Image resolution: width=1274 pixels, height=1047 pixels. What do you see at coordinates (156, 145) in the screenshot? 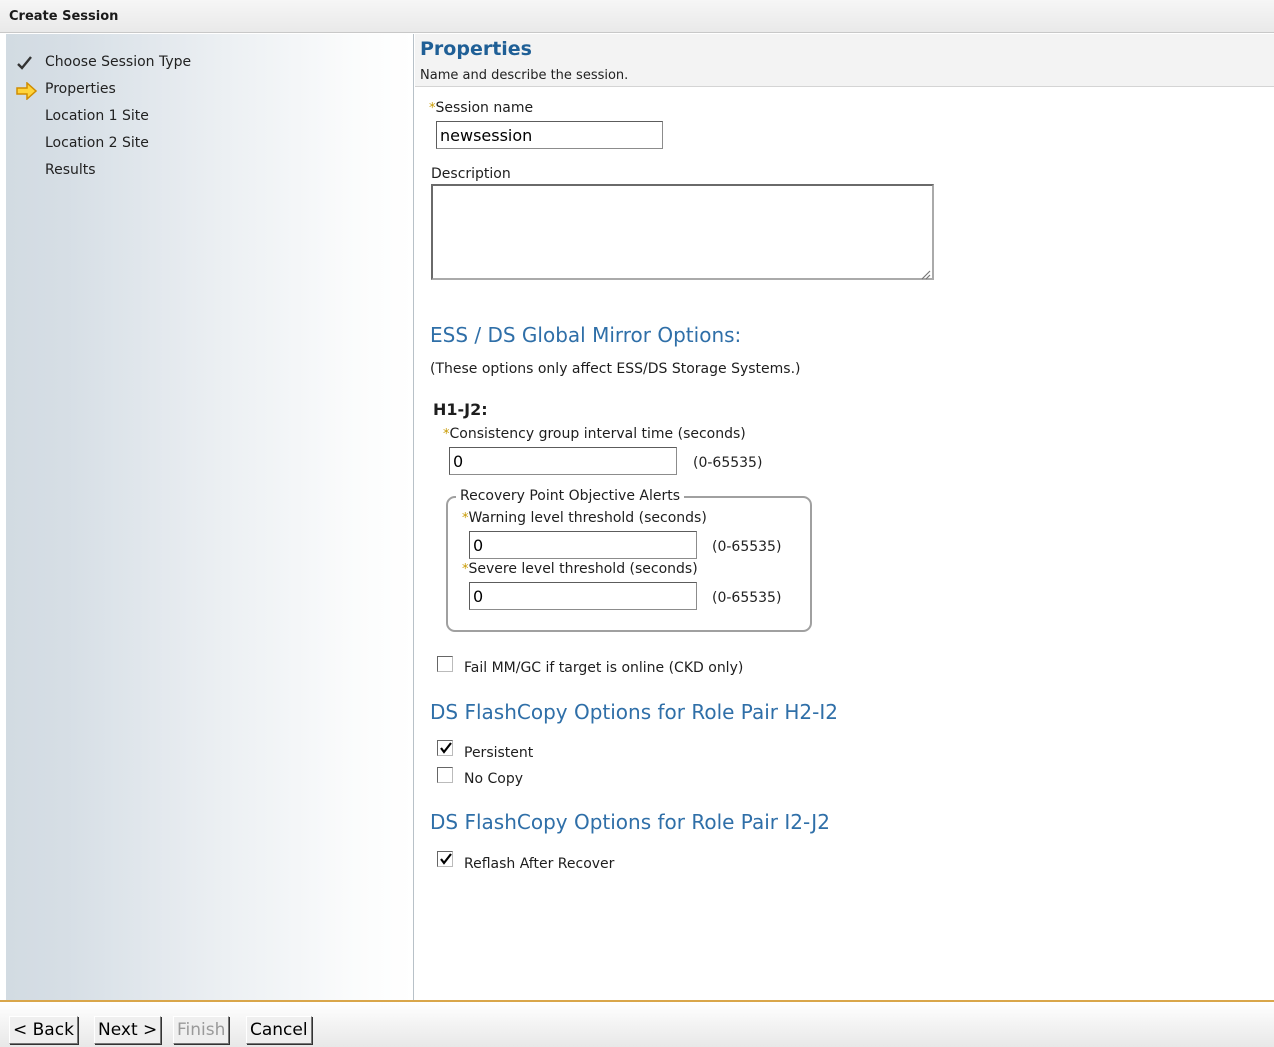
I see `step-location-2-site: Location 2 Site` at bounding box center [156, 145].